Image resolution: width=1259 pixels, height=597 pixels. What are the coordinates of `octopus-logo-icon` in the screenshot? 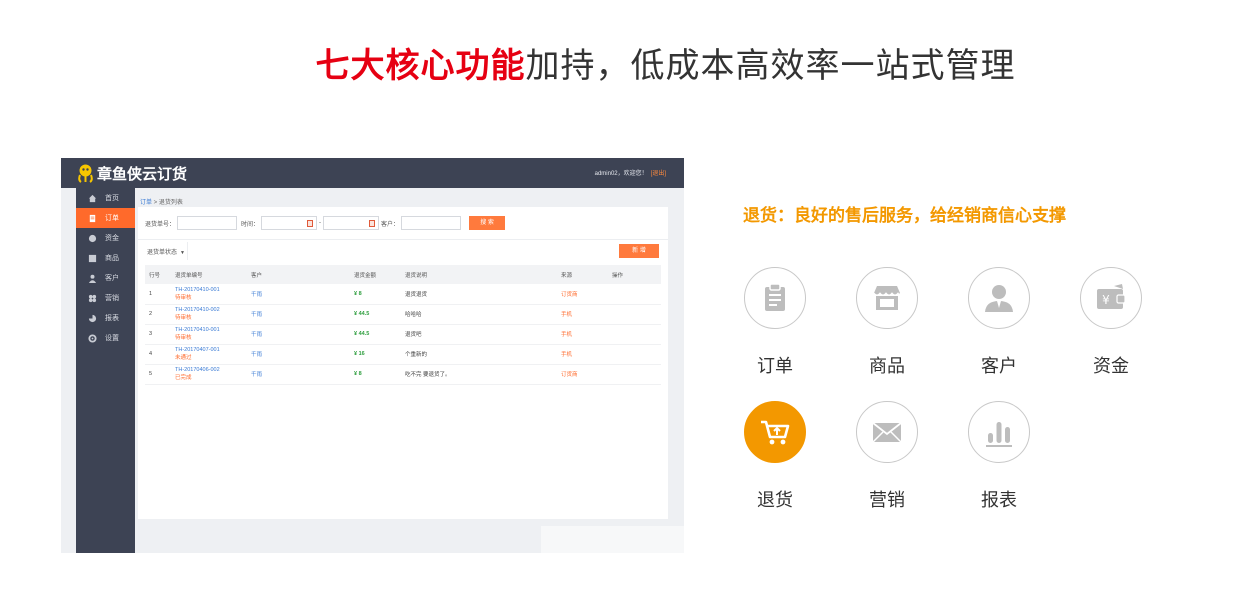 It's located at (85, 173).